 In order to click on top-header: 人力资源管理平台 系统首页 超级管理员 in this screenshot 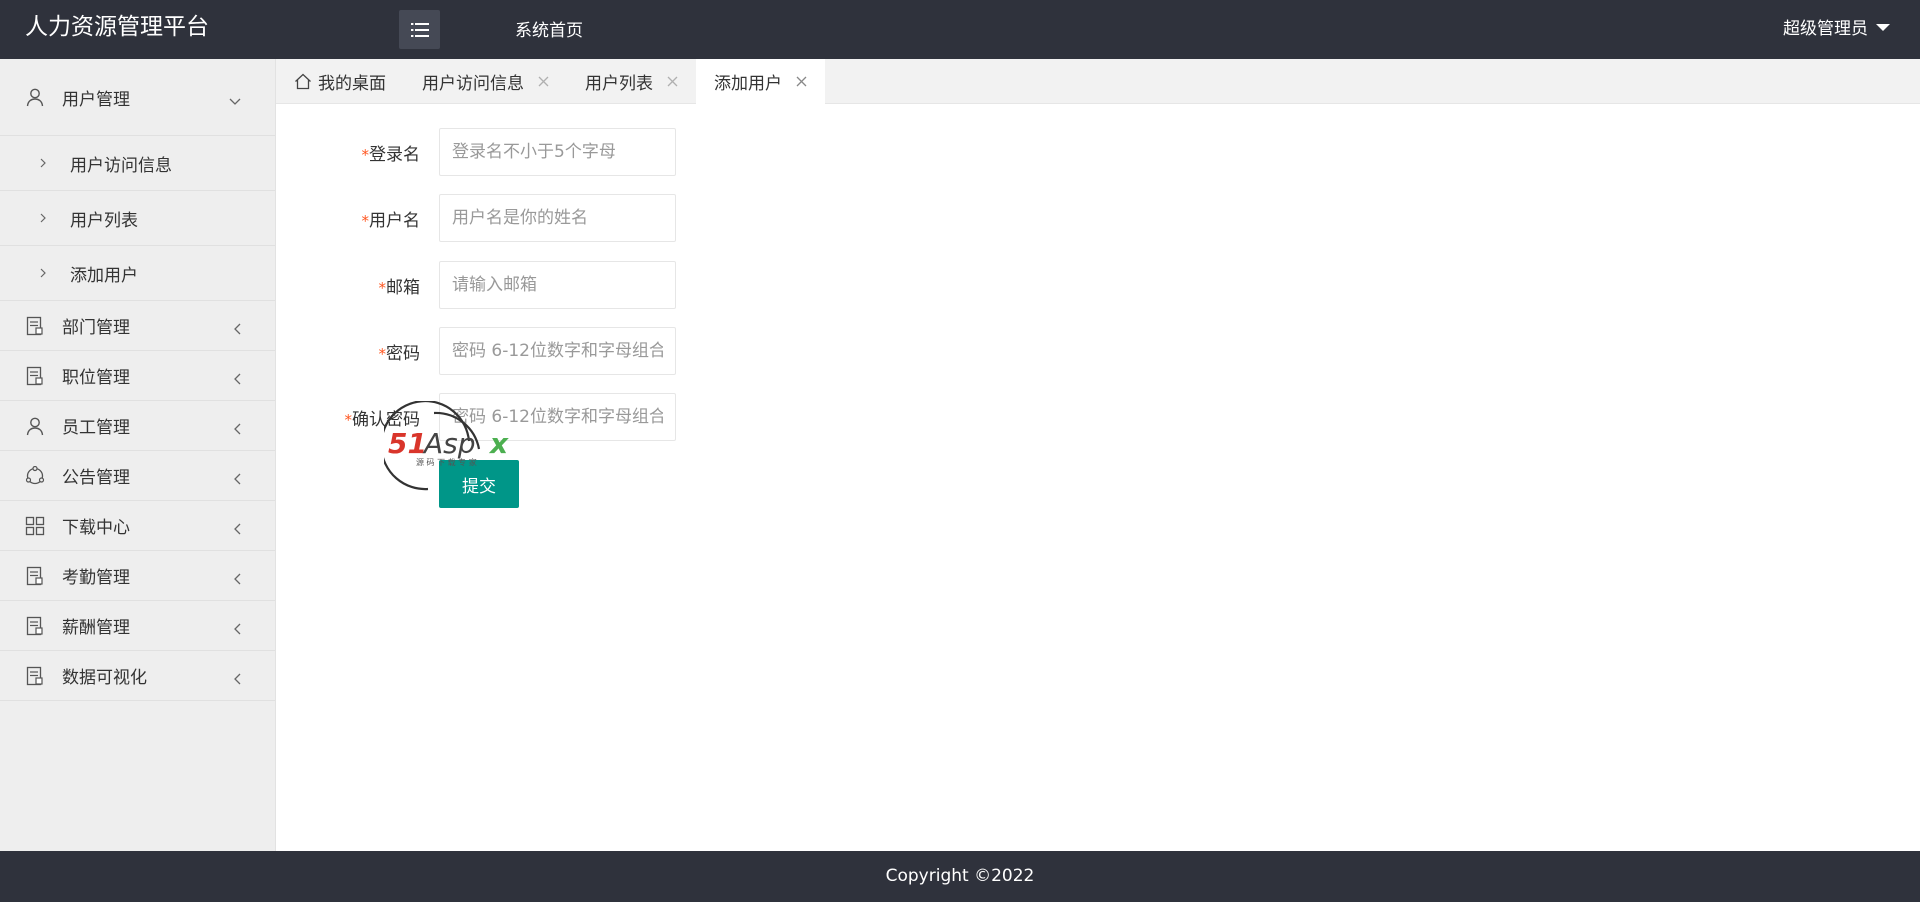, I will do `click(960, 29)`.